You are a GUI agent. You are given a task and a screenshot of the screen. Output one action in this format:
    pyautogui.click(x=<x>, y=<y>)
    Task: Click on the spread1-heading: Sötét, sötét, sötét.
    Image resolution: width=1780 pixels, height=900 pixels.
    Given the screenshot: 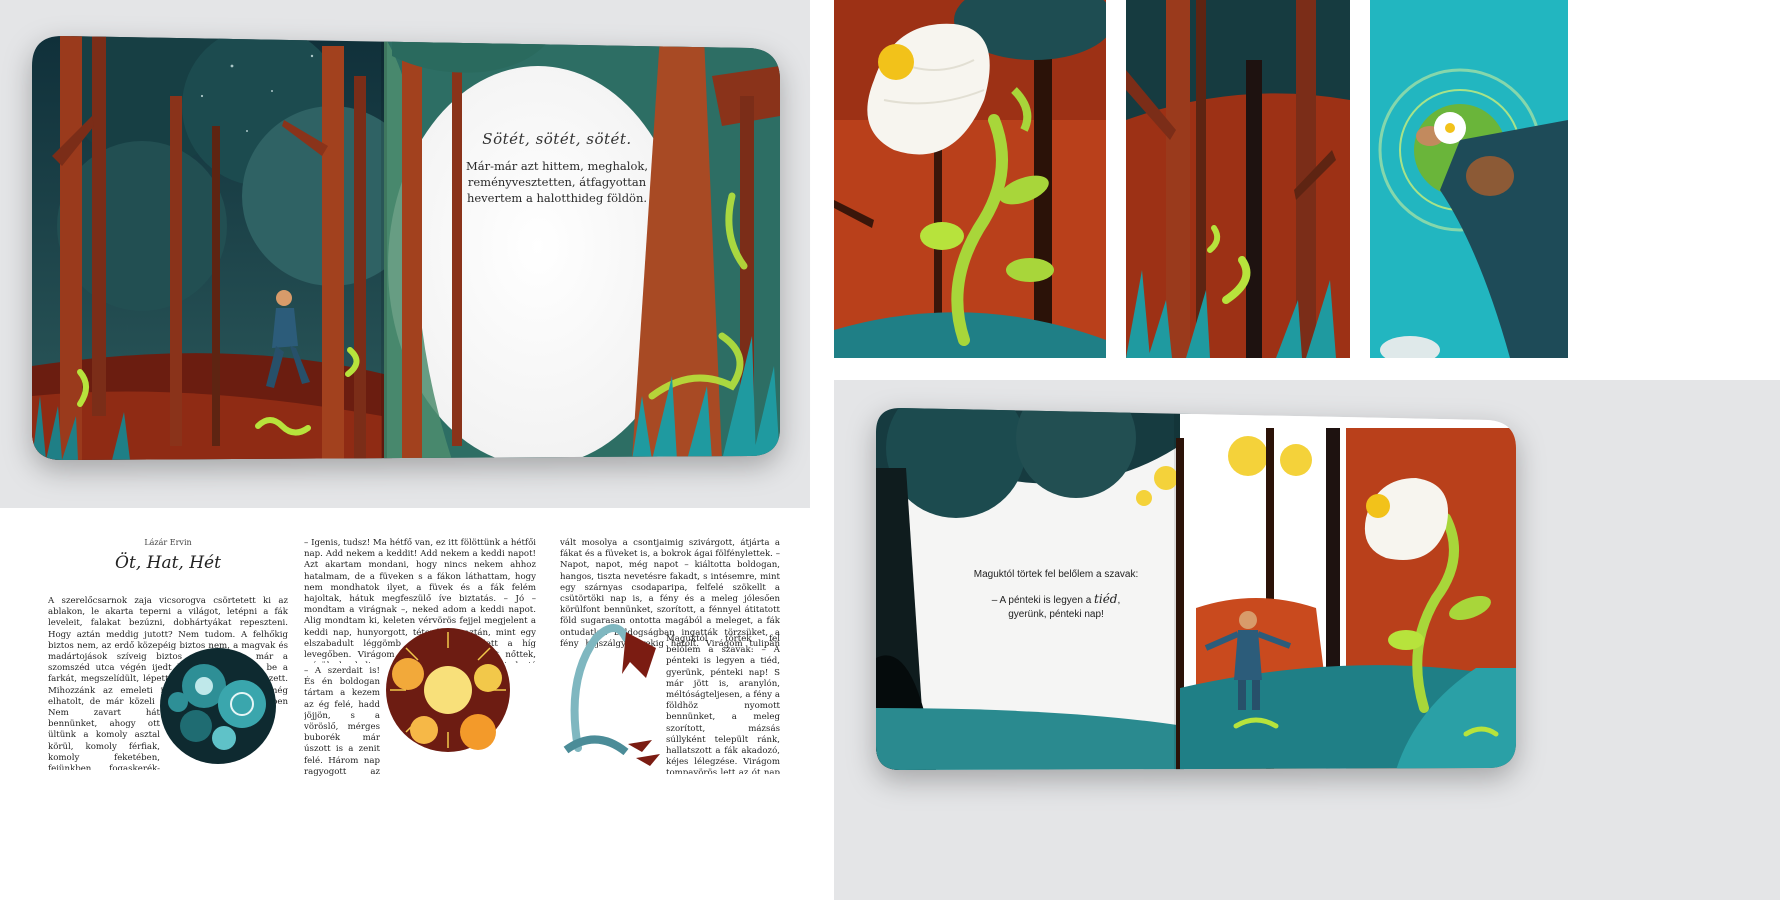 What is the action you would take?
    pyautogui.click(x=557, y=139)
    